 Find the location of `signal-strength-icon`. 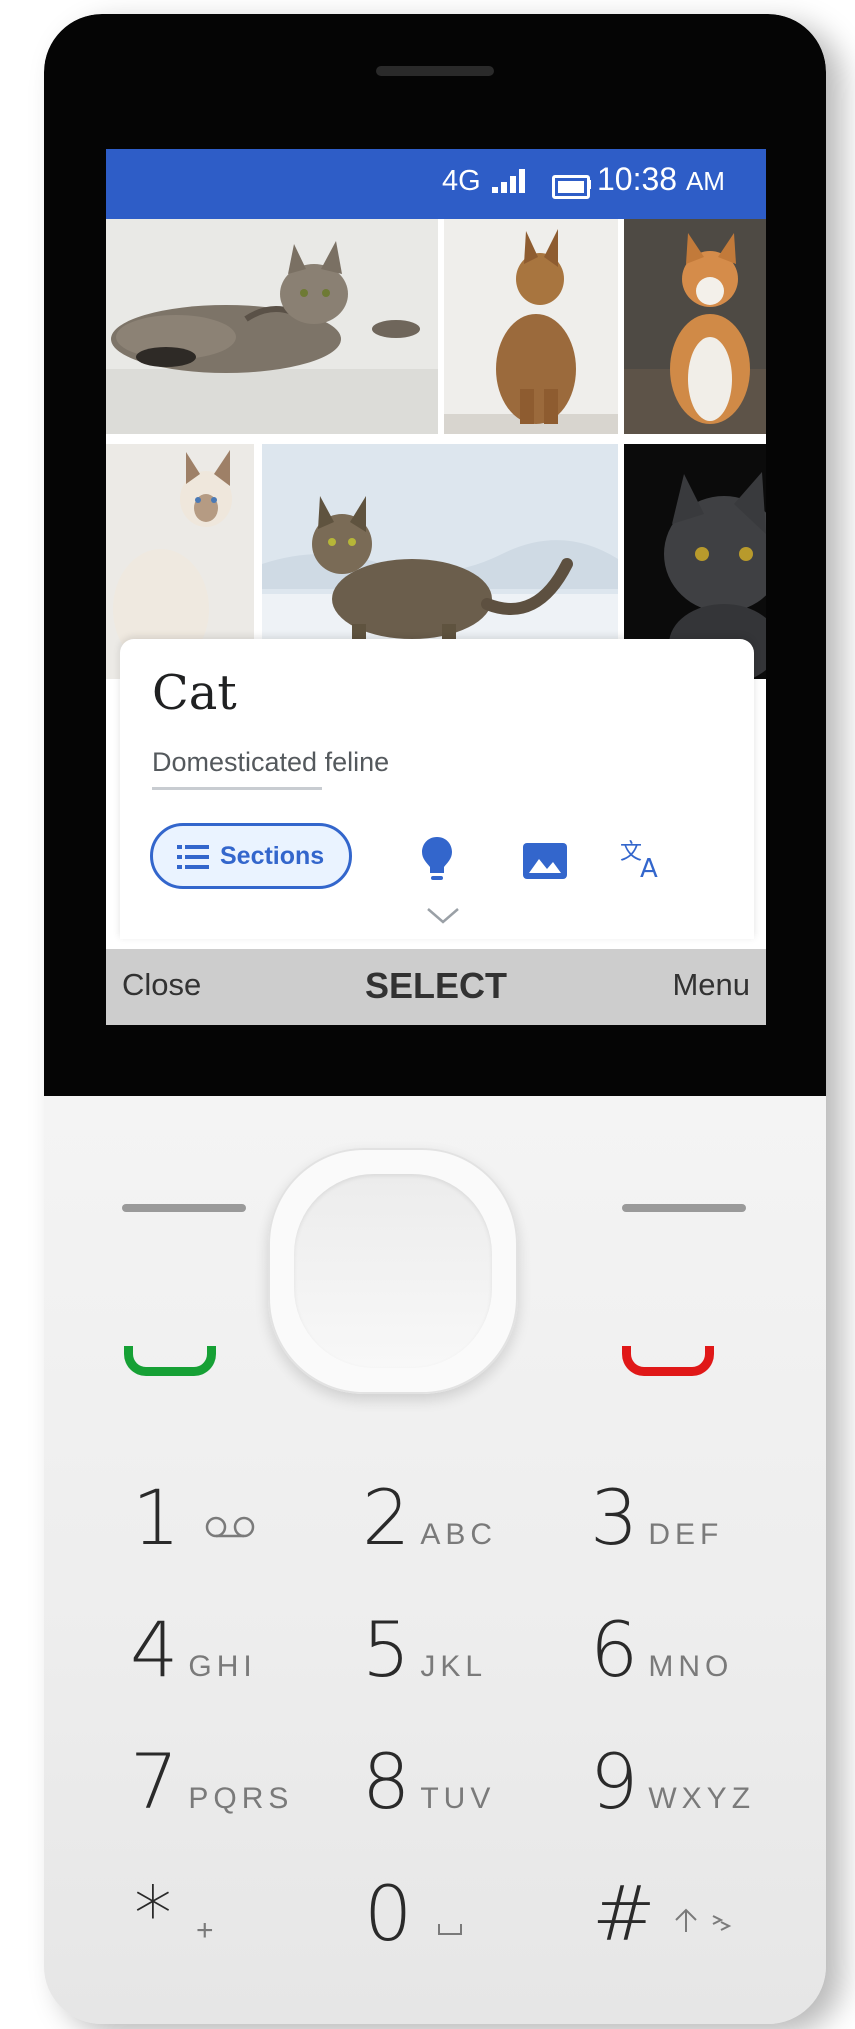

signal-strength-icon is located at coordinates (508, 181).